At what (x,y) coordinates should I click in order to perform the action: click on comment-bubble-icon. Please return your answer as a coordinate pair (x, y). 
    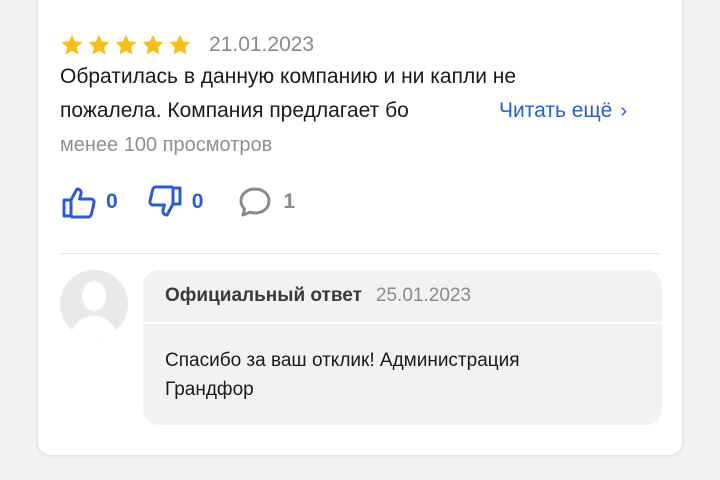
    Looking at the image, I should click on (255, 202).